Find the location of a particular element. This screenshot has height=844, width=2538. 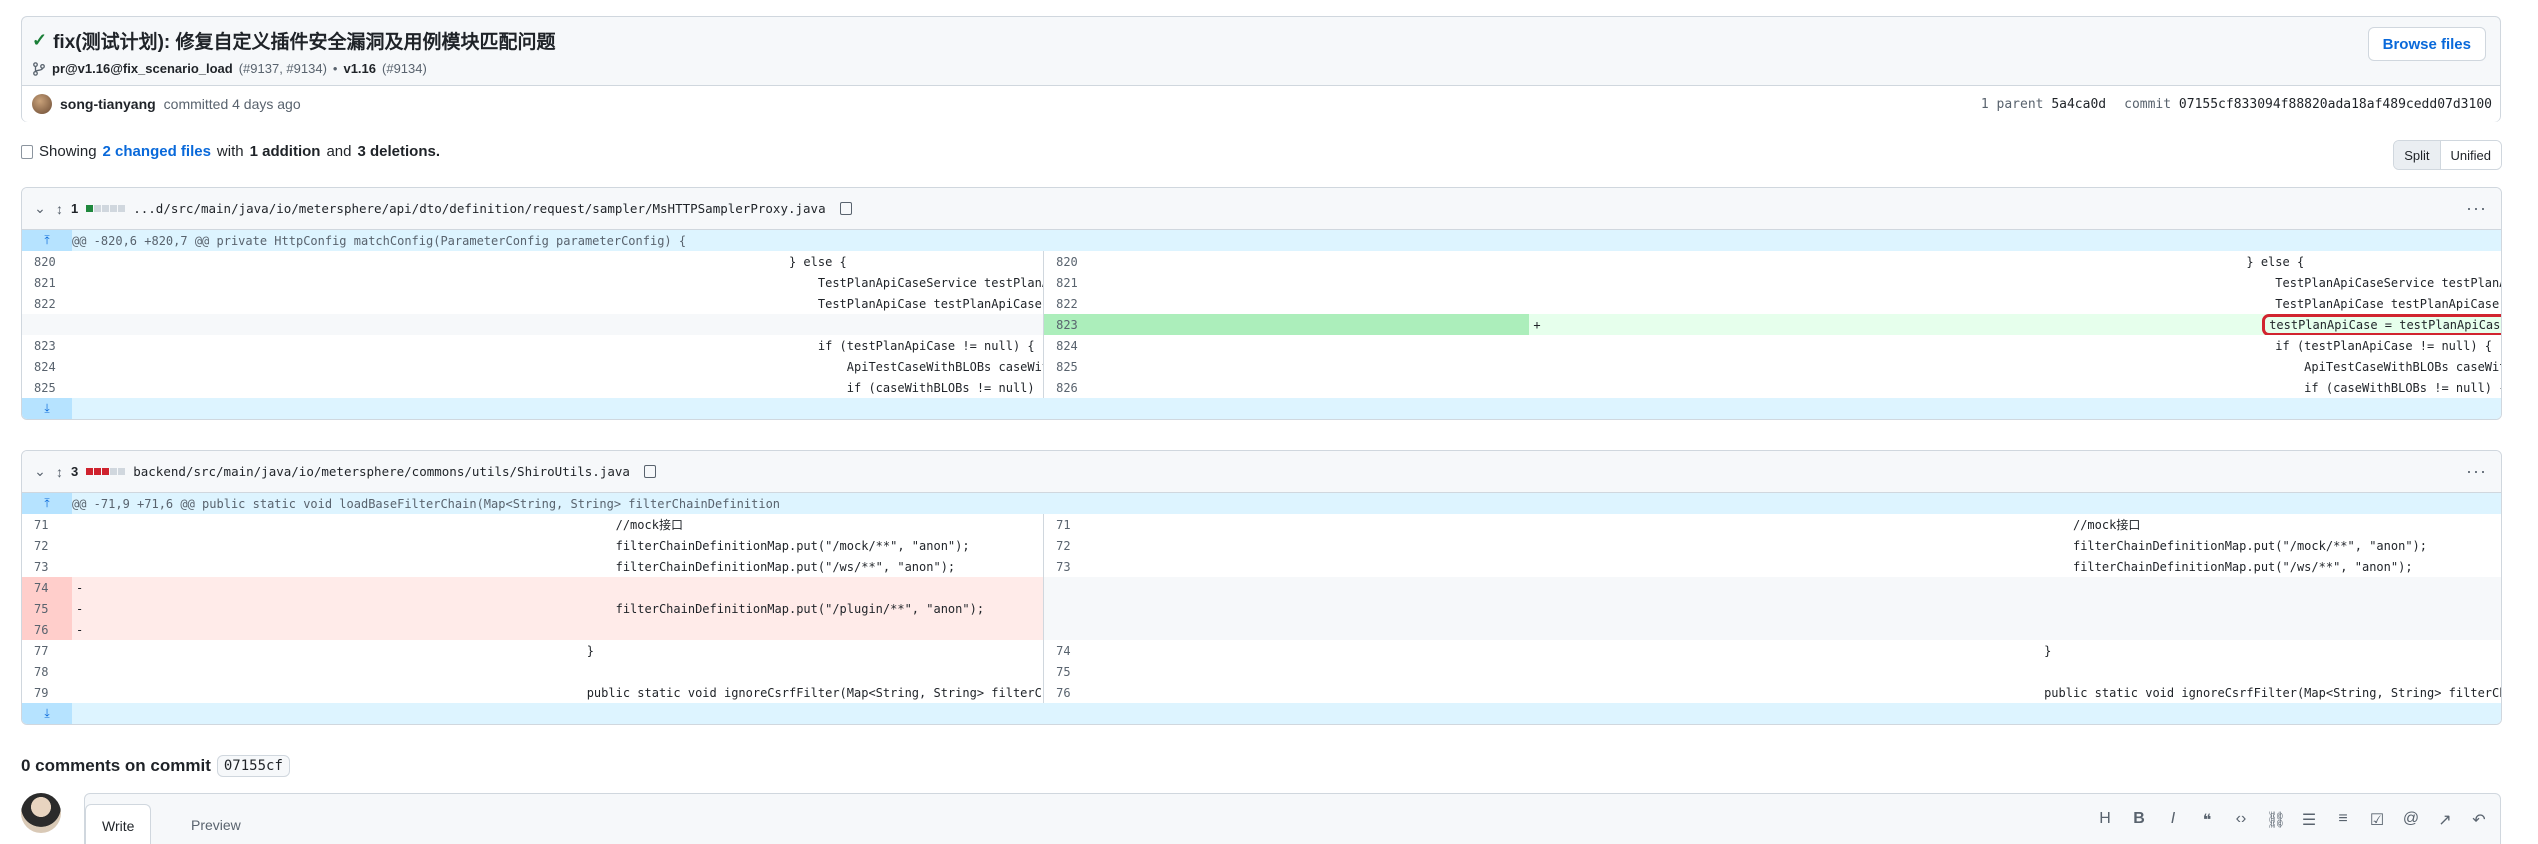

diff-view-toggle: Split Unified is located at coordinates (2447, 155).